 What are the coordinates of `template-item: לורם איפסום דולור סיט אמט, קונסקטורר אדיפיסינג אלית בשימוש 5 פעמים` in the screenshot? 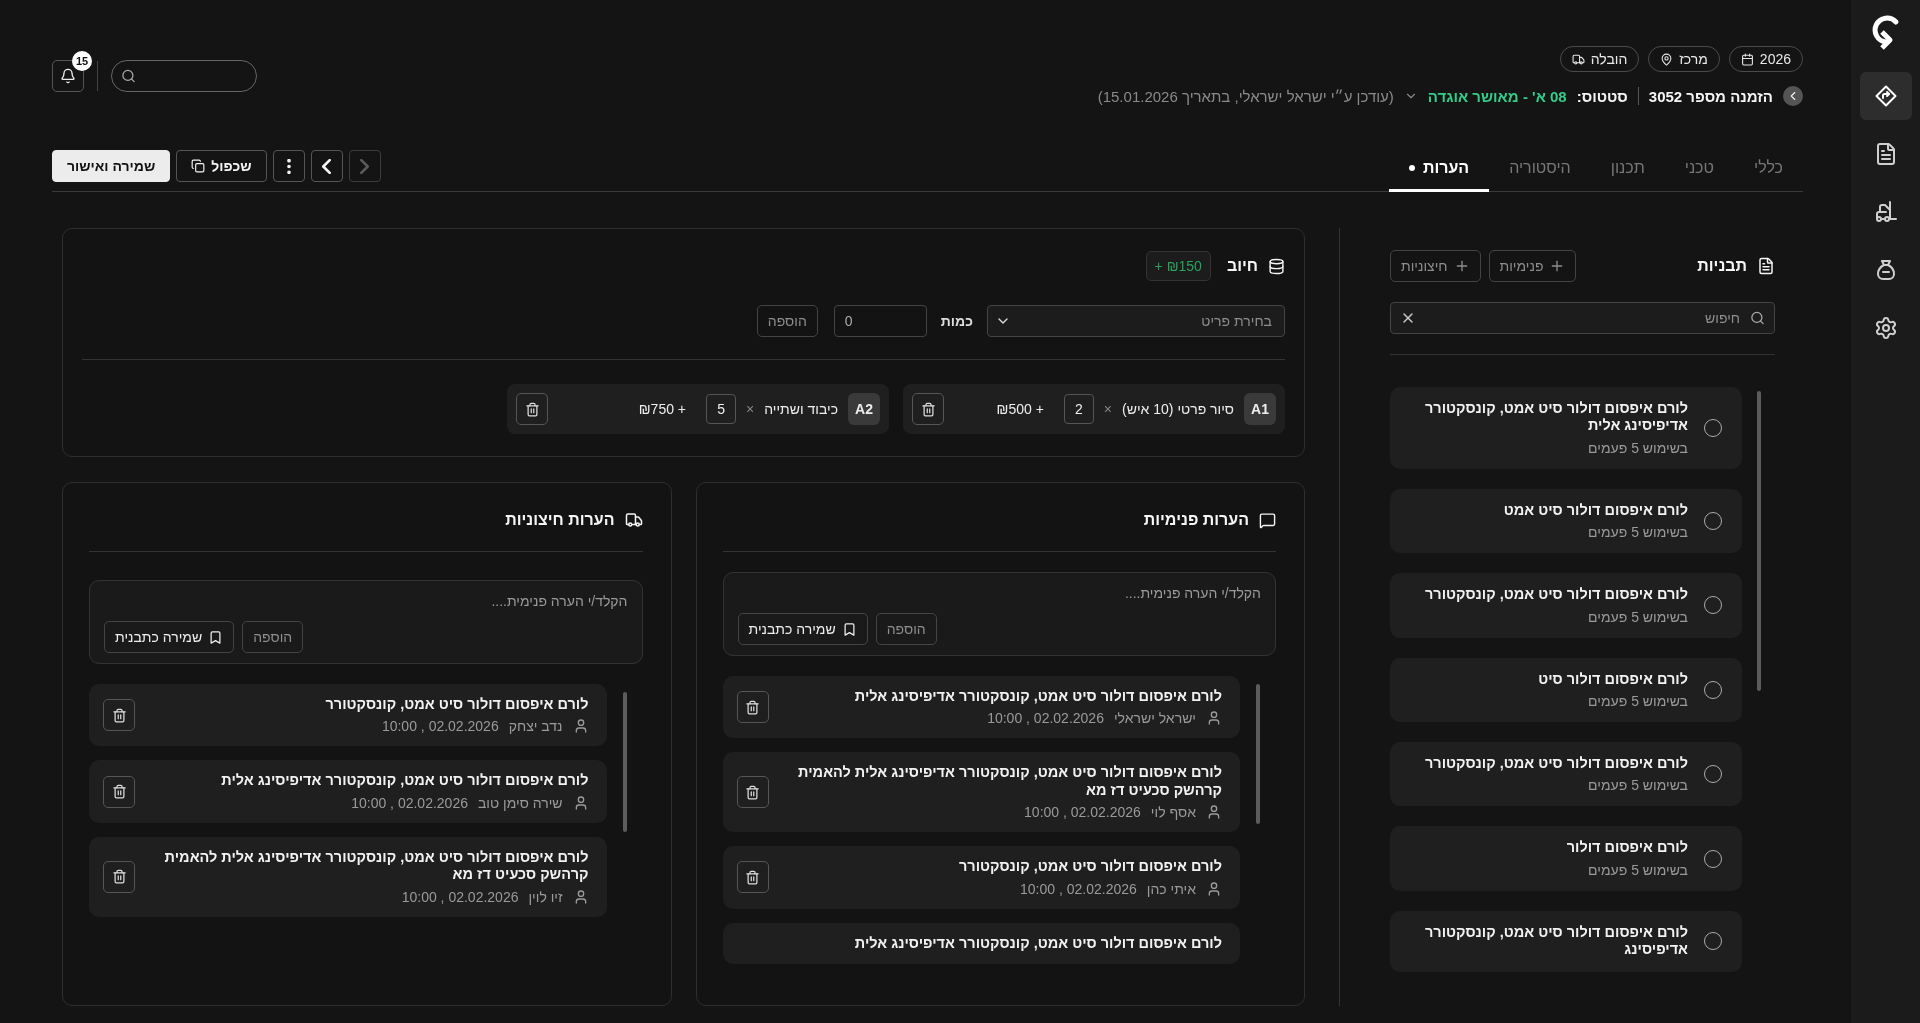 It's located at (1566, 428).